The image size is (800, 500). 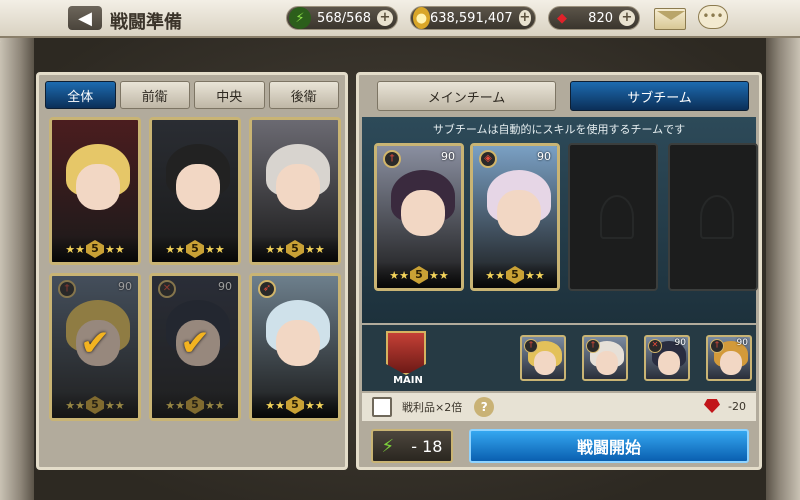 I want to click on back-button: ◀, so click(x=85, y=18).